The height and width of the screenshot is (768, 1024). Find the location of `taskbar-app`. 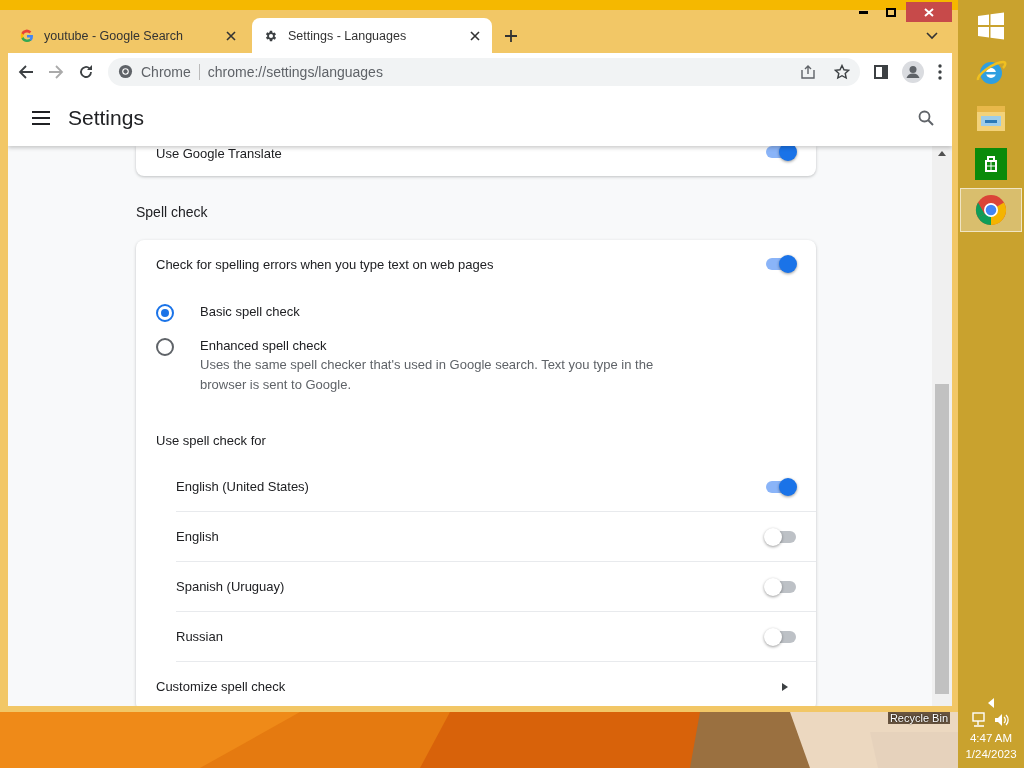

taskbar-app is located at coordinates (991, 210).